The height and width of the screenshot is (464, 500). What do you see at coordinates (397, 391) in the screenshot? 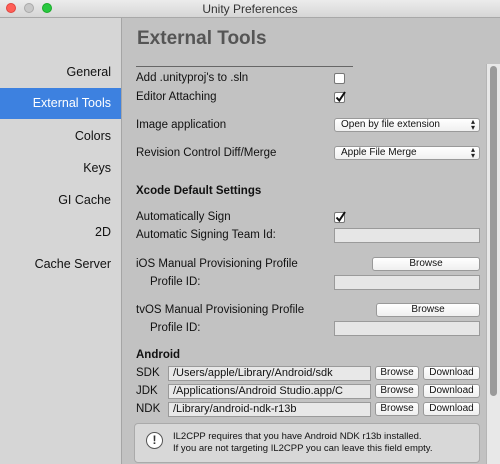
I see `jdk-browse-button: Browse` at bounding box center [397, 391].